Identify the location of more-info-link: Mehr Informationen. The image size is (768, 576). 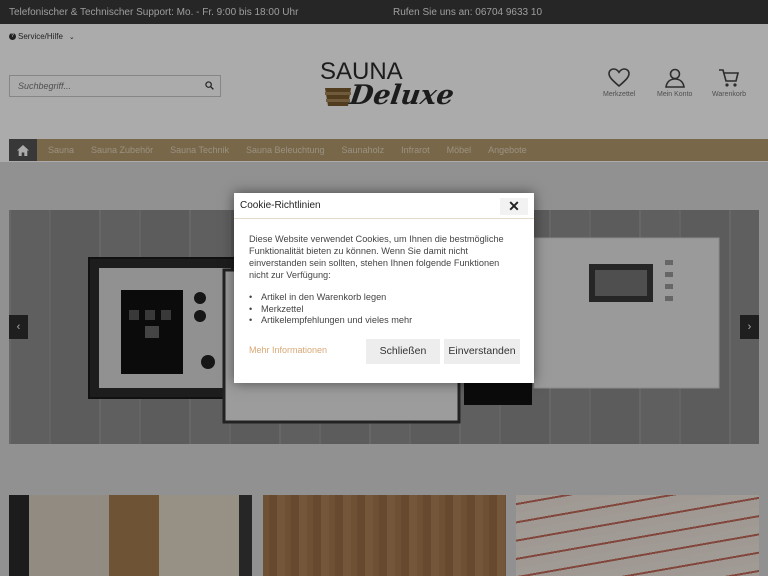
(288, 350).